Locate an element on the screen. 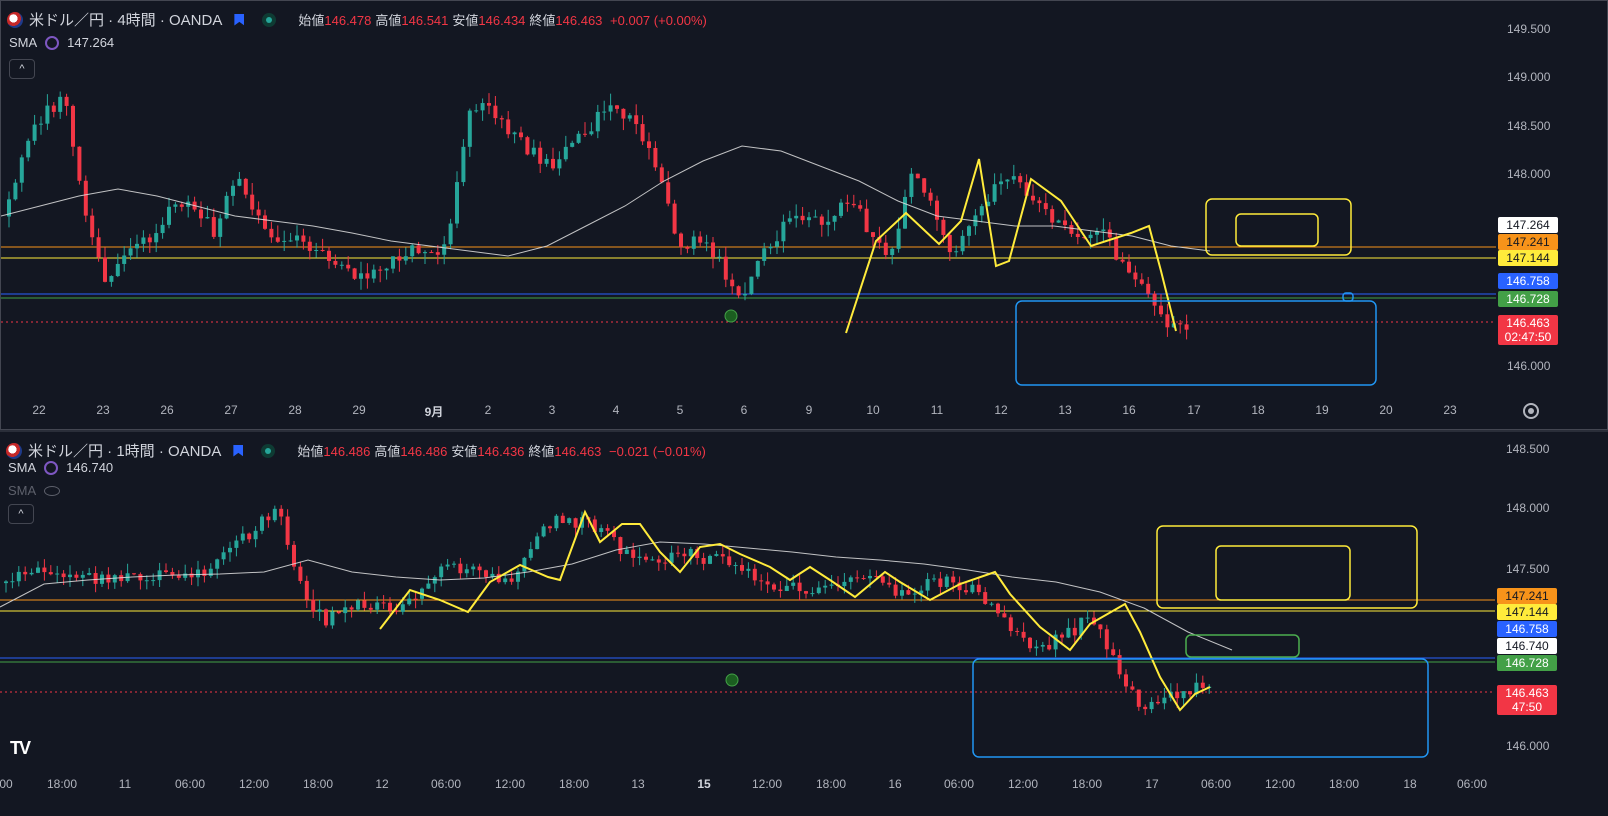 Image resolution: width=1608 pixels, height=816 pixels. usd-jpy-flag-icon is located at coordinates (14, 450).